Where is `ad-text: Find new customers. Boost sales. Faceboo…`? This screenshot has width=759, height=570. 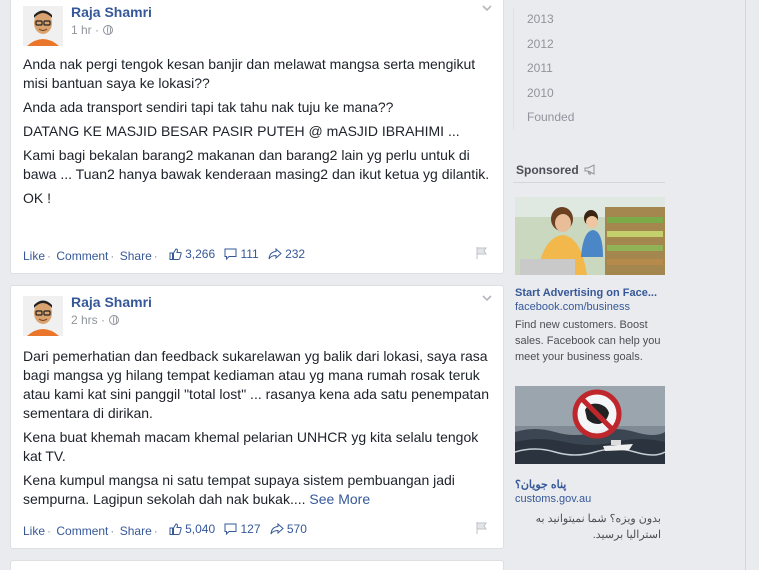 ad-text: Find new customers. Boost sales. Faceboo… is located at coordinates (588, 341).